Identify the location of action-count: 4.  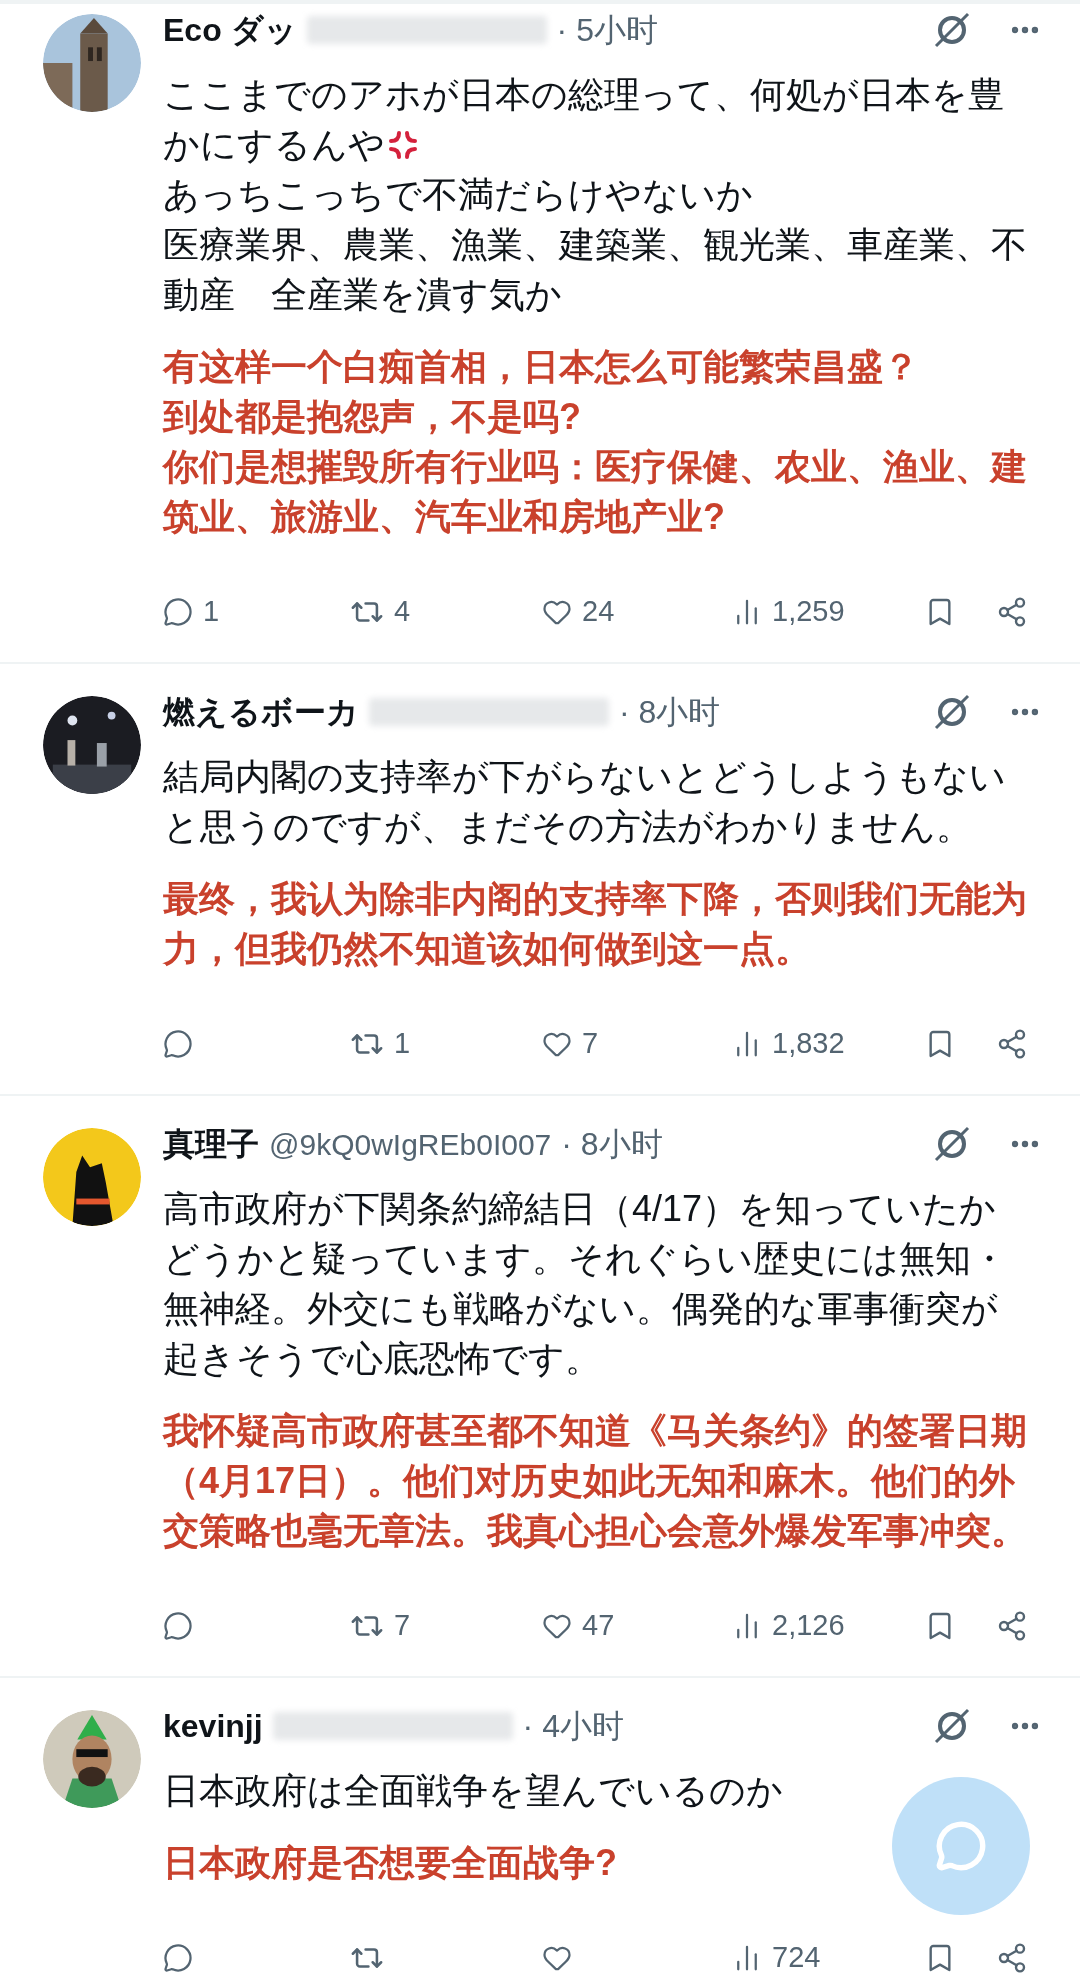
(402, 612).